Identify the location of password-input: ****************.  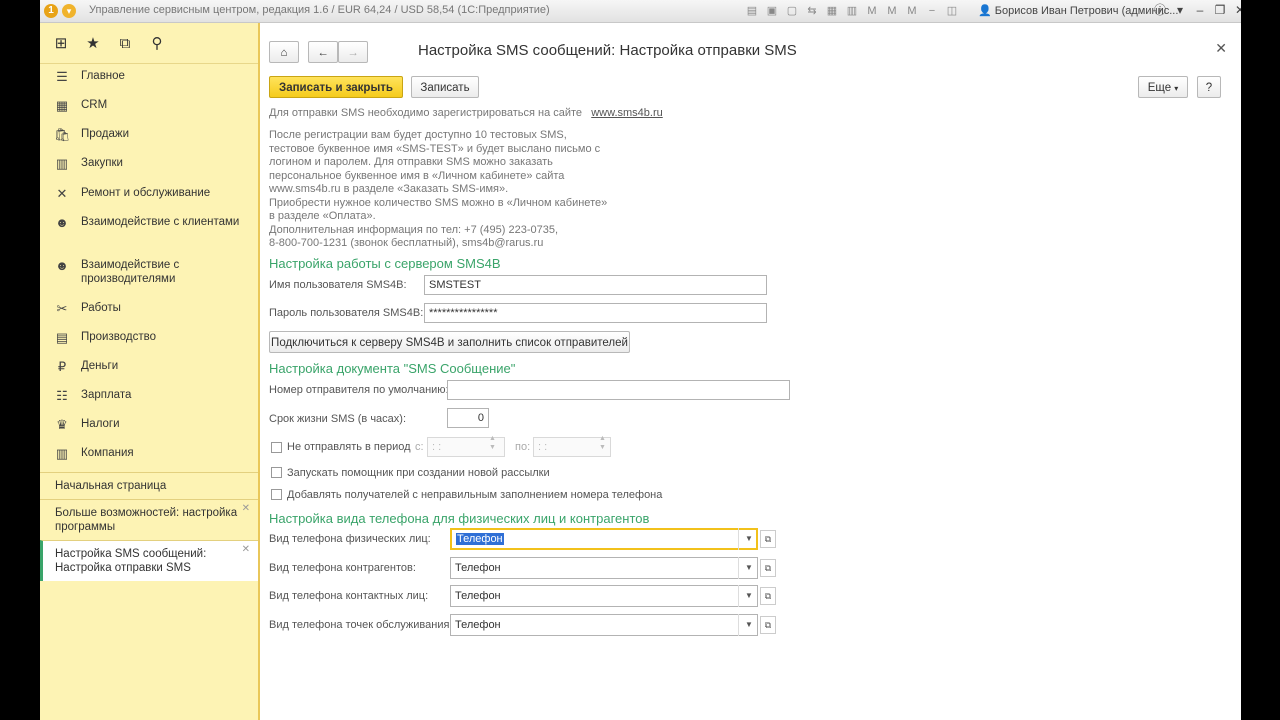
(595, 313).